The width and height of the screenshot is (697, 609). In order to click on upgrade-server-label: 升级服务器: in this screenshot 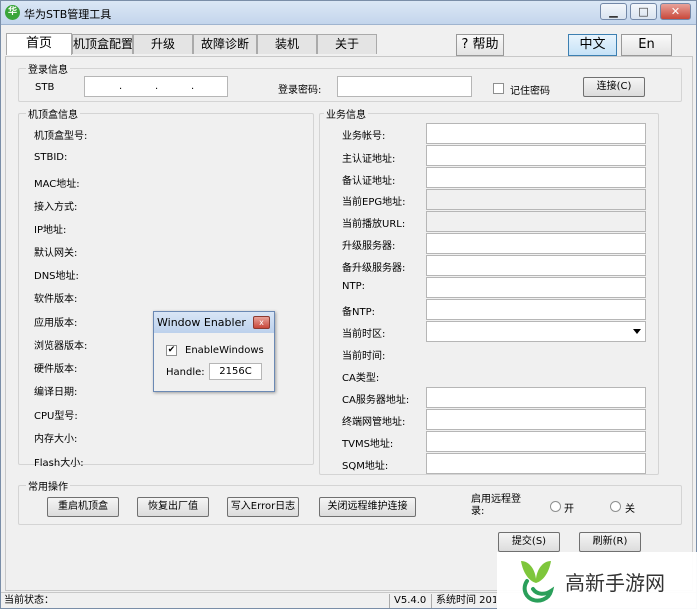, I will do `click(369, 246)`.